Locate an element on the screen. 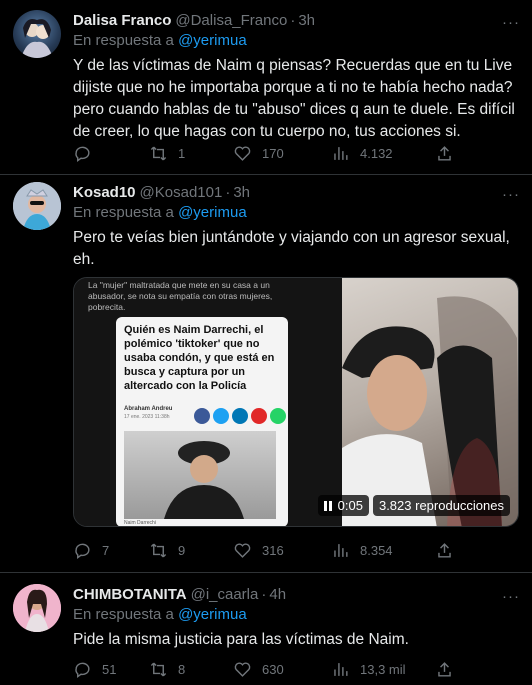 The image size is (532, 685). reply-count: 51 is located at coordinates (109, 669).